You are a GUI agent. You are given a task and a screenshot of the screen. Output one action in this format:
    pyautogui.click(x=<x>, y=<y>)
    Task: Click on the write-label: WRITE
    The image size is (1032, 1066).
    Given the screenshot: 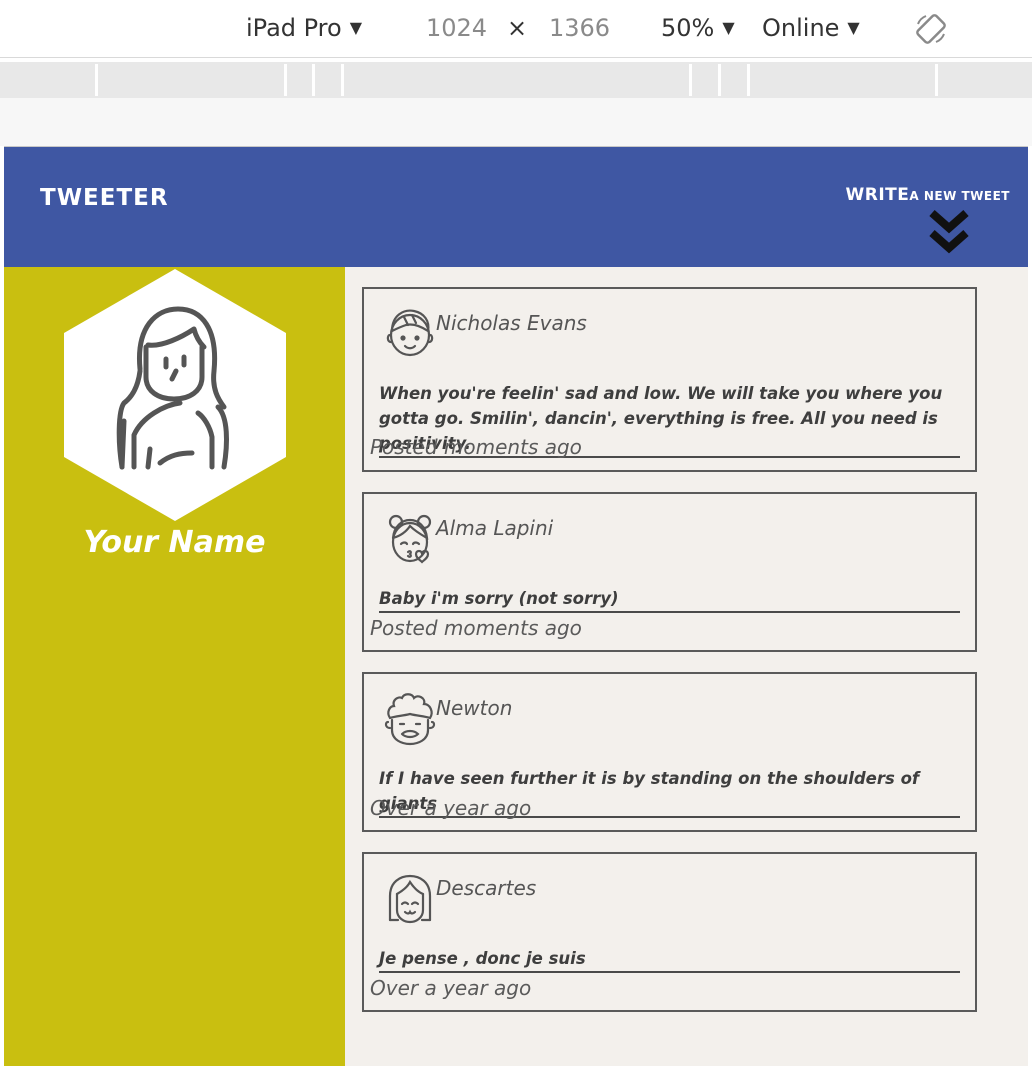 What is the action you would take?
    pyautogui.click(x=877, y=195)
    